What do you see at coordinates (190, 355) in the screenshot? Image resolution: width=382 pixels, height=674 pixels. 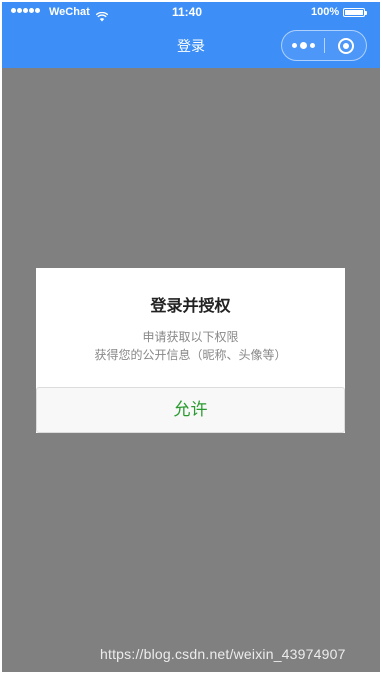 I see `dialog-desc-line2: 获得您的公开信息（昵称、头像等）` at bounding box center [190, 355].